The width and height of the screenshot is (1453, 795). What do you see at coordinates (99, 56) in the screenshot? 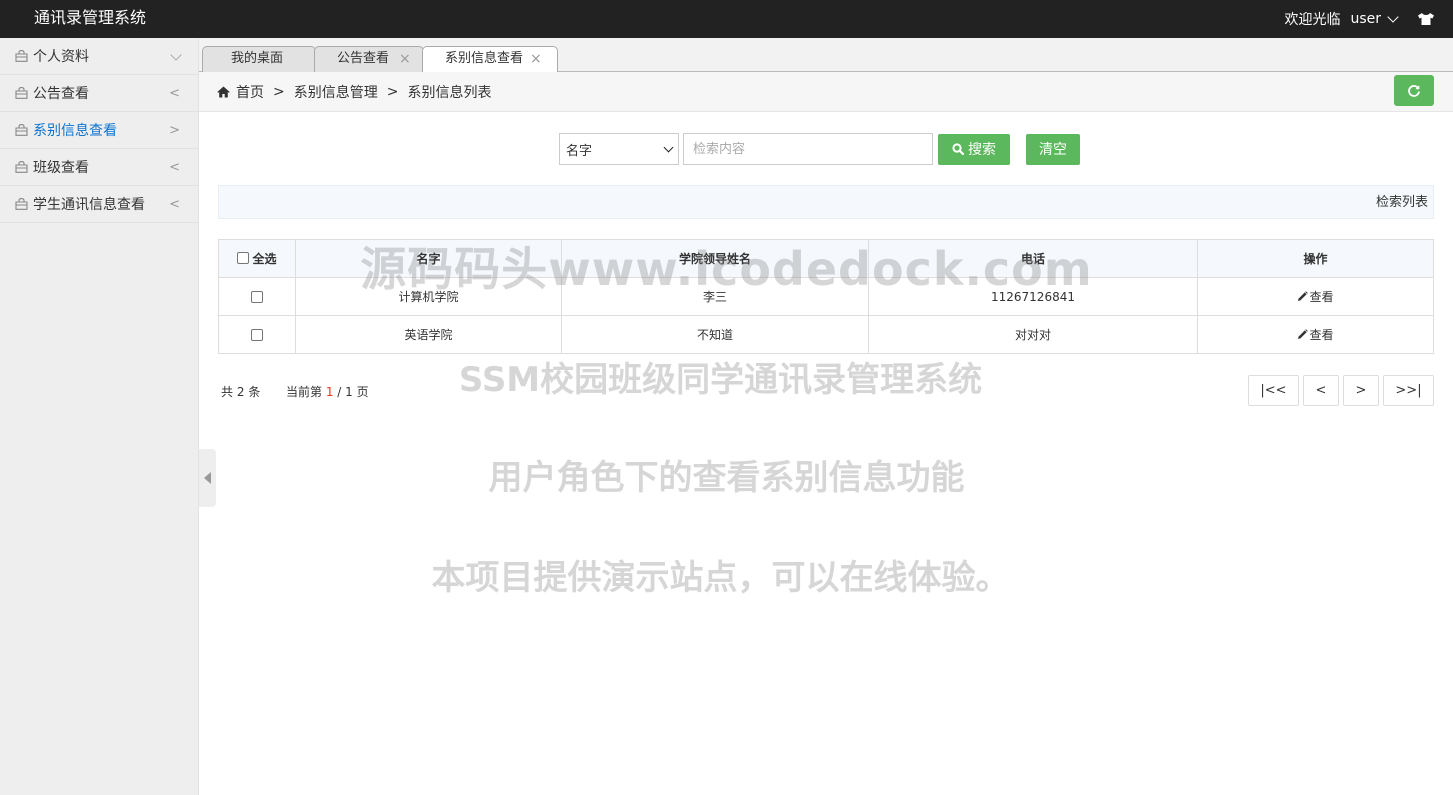
I see `sidebar-item-profile: 个人资料` at bounding box center [99, 56].